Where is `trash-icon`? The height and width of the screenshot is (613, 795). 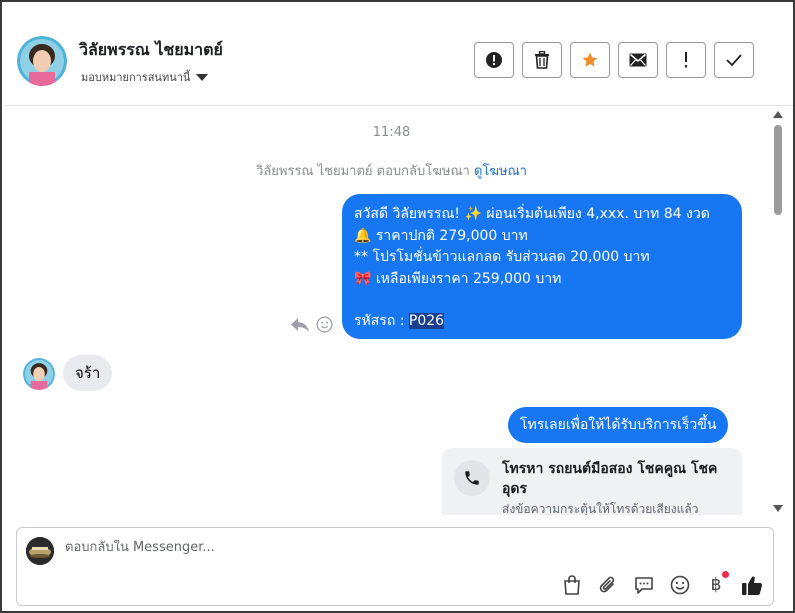 trash-icon is located at coordinates (542, 60).